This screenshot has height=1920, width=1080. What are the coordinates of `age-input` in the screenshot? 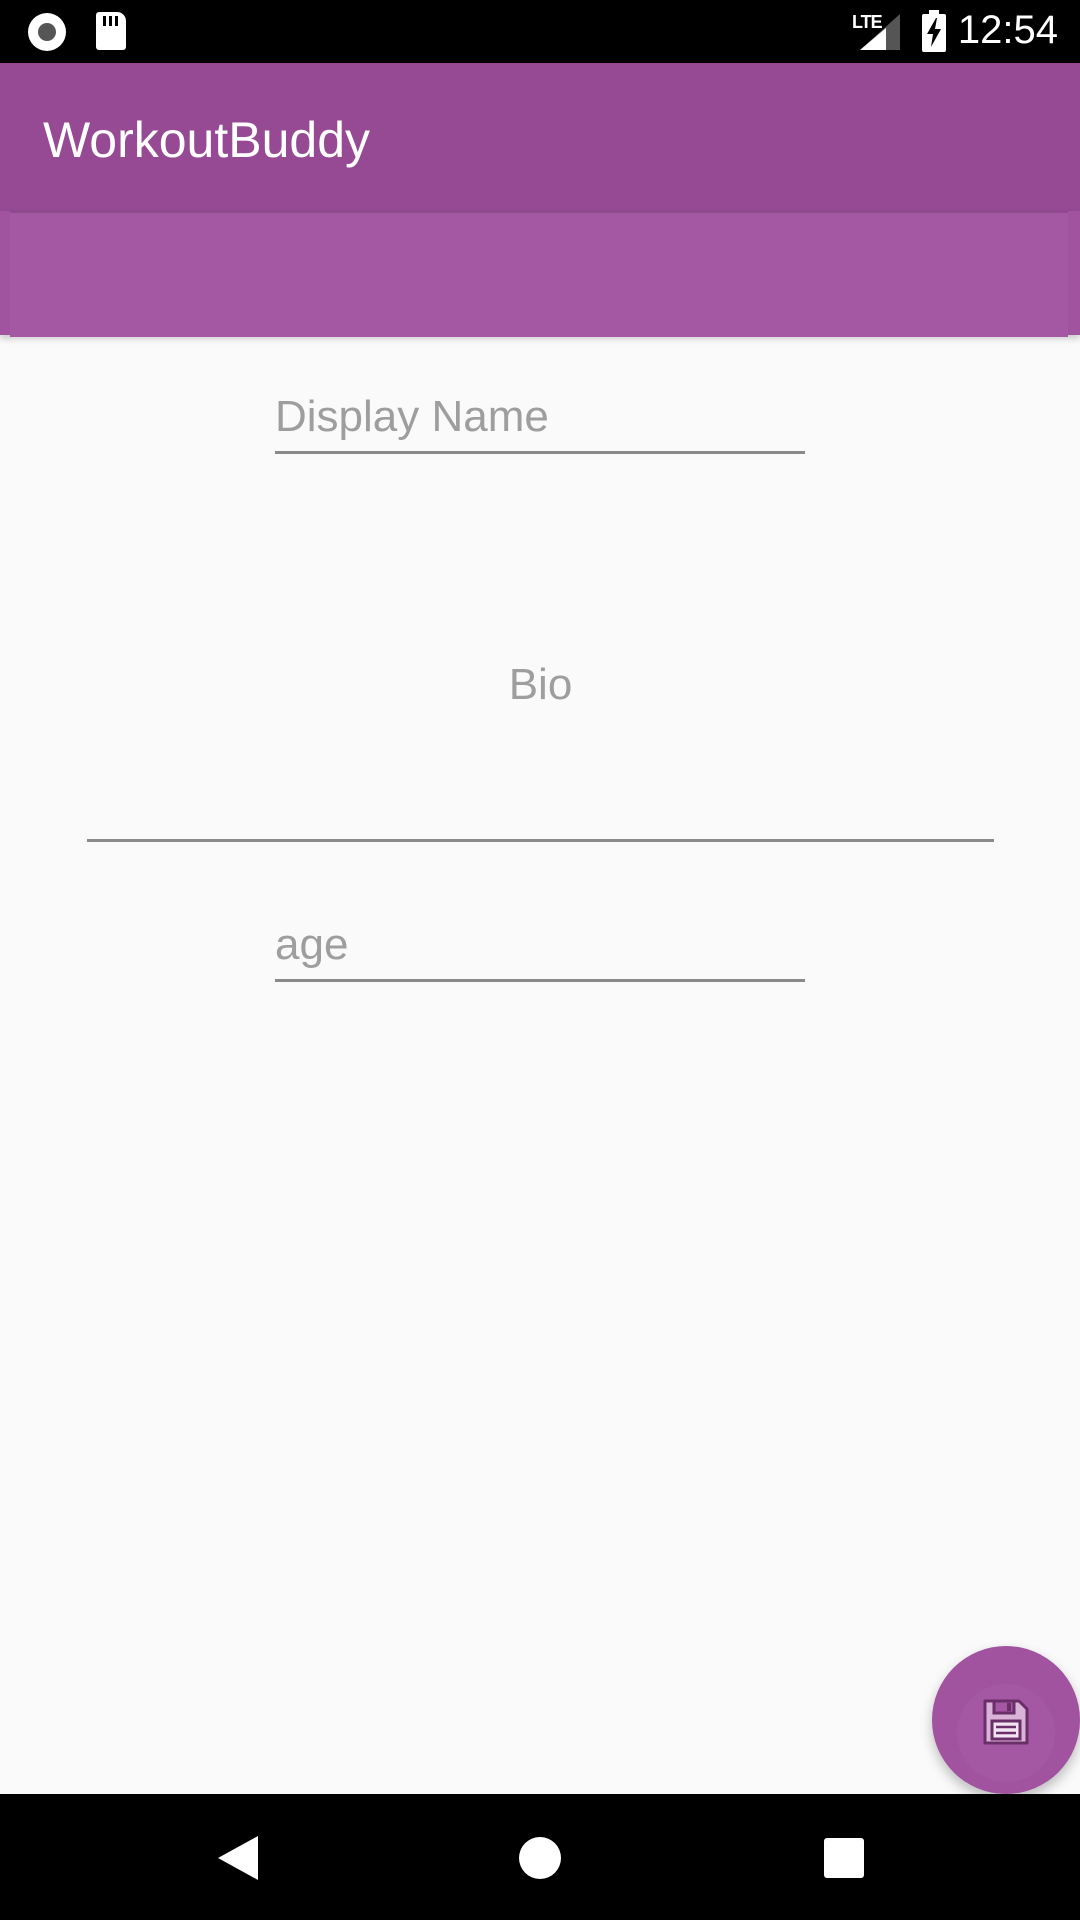 It's located at (540, 945).